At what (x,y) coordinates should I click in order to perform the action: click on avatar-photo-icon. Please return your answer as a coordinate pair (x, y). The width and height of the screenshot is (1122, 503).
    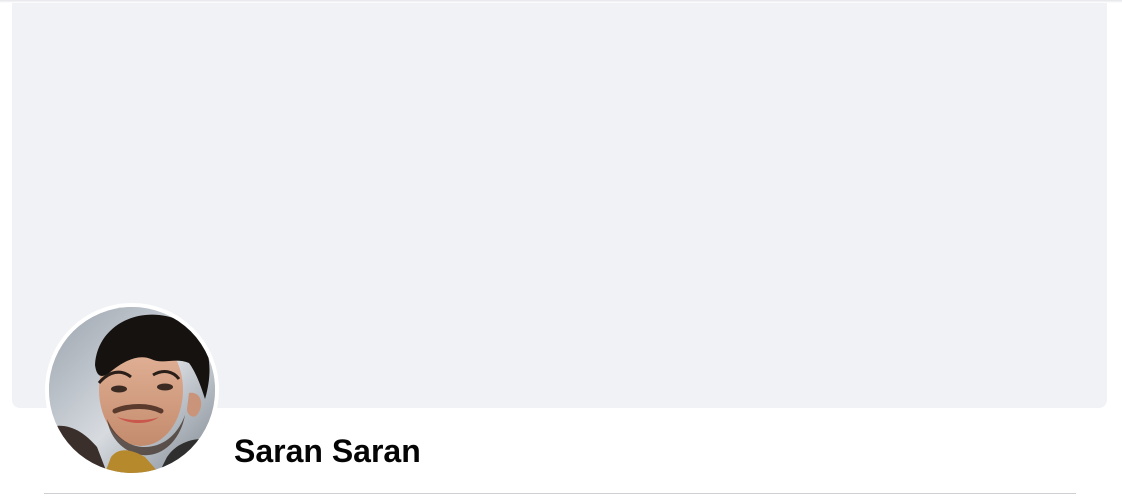
    Looking at the image, I should click on (132, 390).